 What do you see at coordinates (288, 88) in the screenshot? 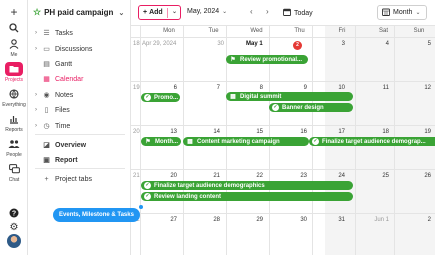
I see `date-cell: 9` at bounding box center [288, 88].